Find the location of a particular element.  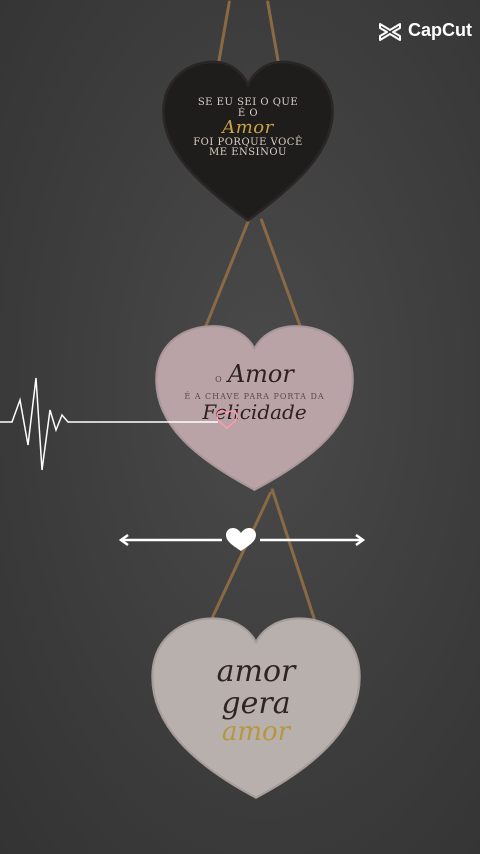

heartbeat-line-icon is located at coordinates (119, 424).